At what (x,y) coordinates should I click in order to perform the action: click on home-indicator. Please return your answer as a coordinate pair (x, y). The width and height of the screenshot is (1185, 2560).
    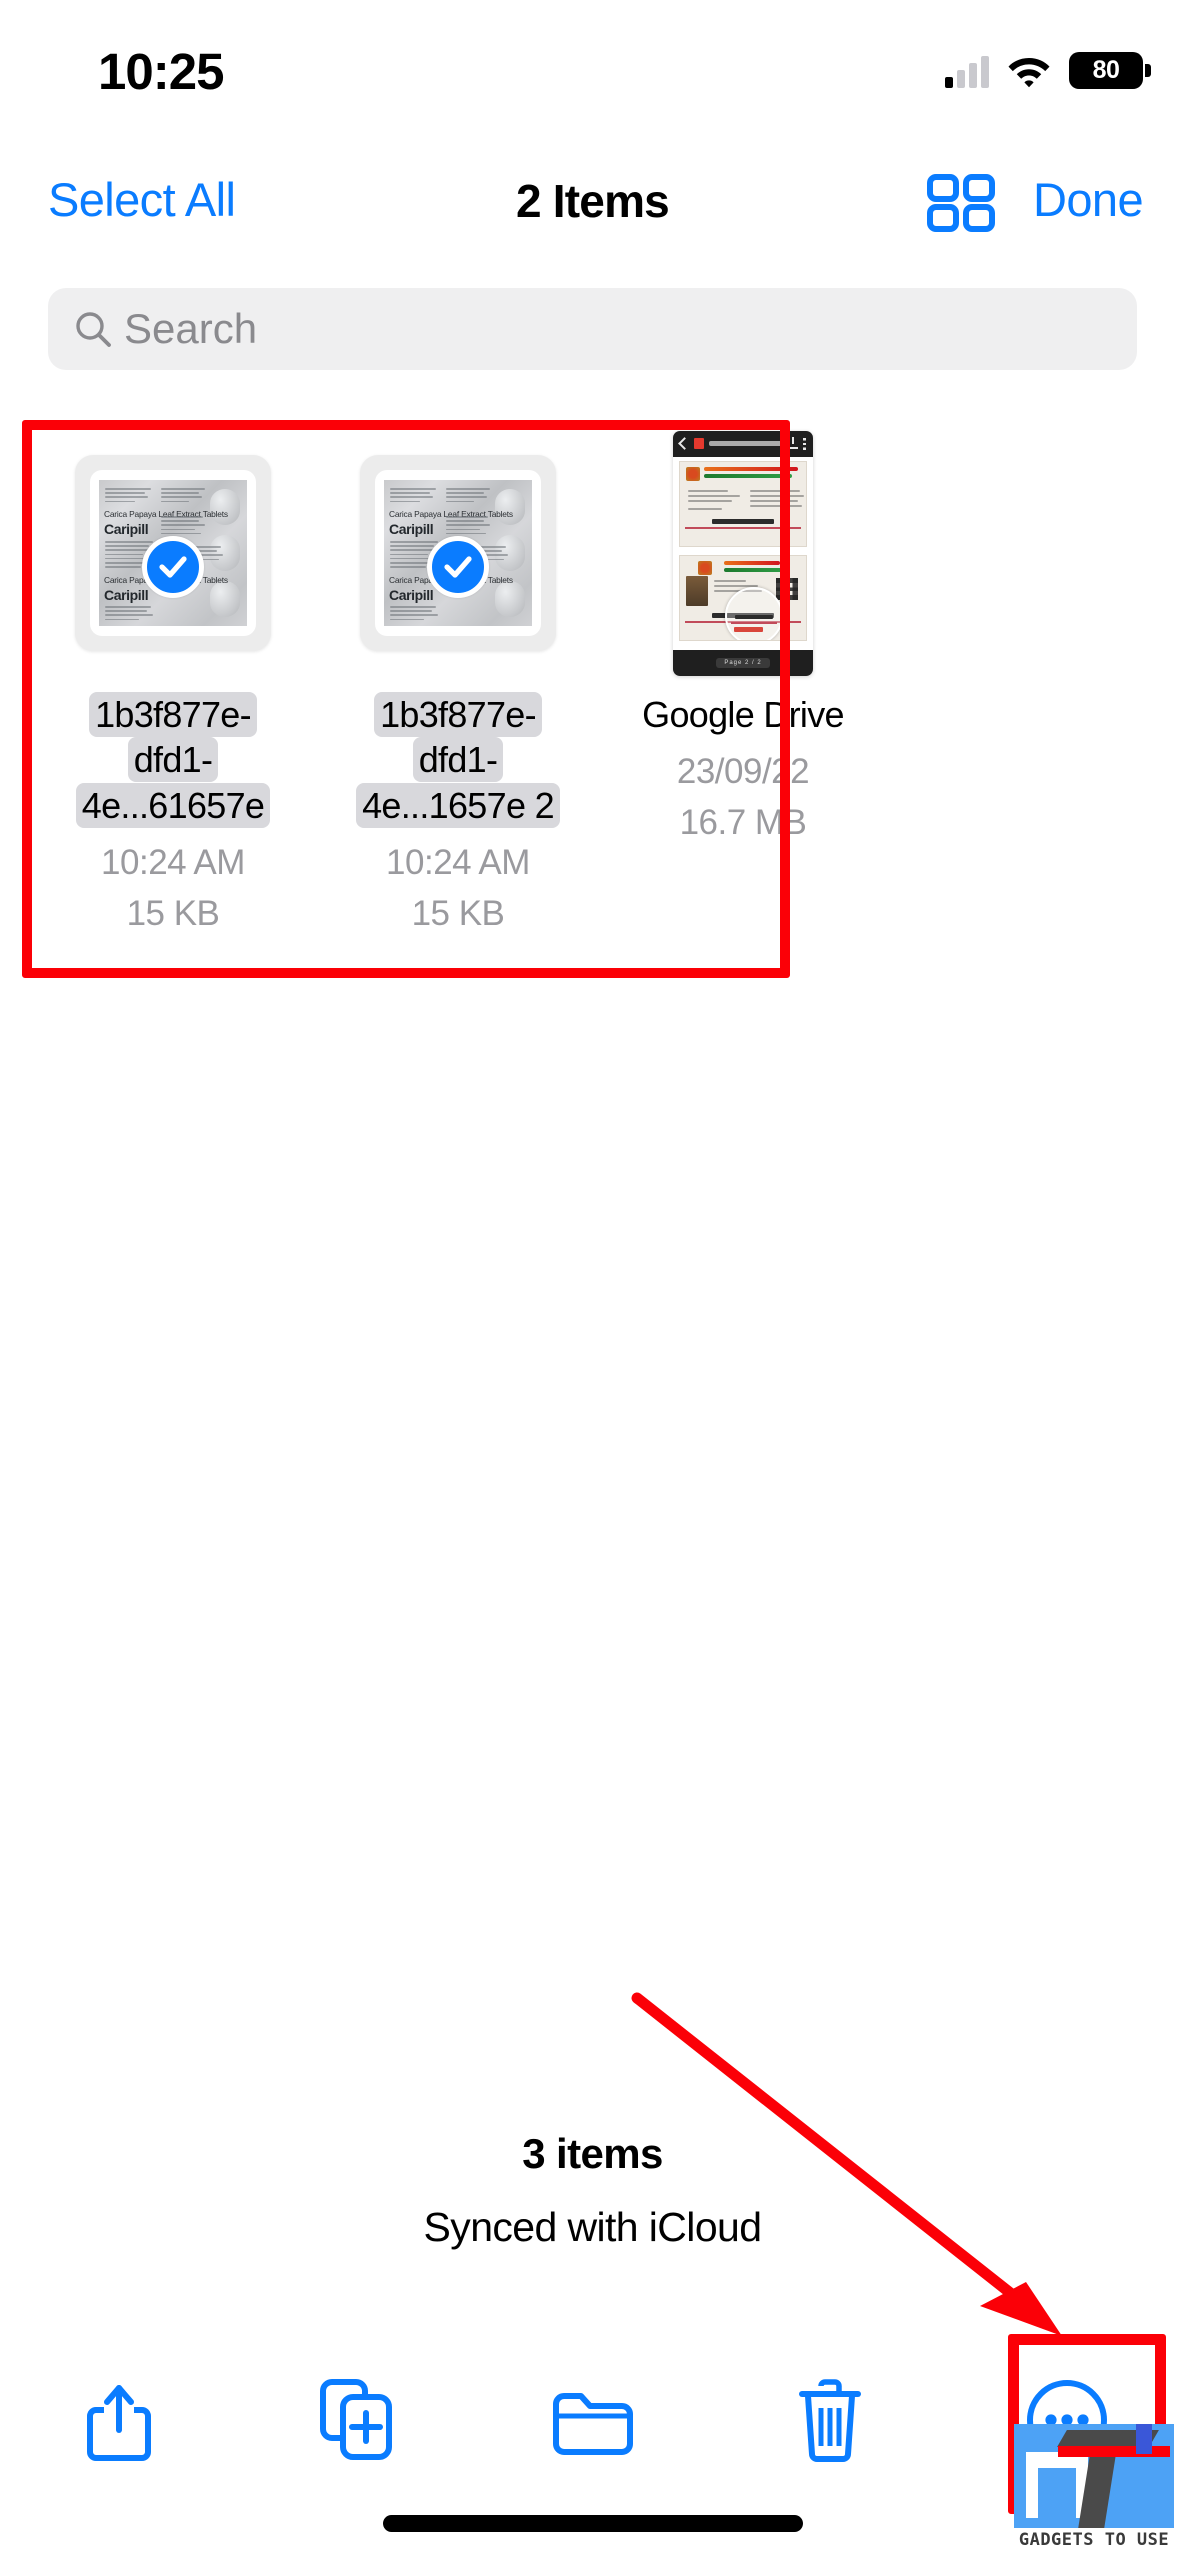
    Looking at the image, I should click on (592, 2523).